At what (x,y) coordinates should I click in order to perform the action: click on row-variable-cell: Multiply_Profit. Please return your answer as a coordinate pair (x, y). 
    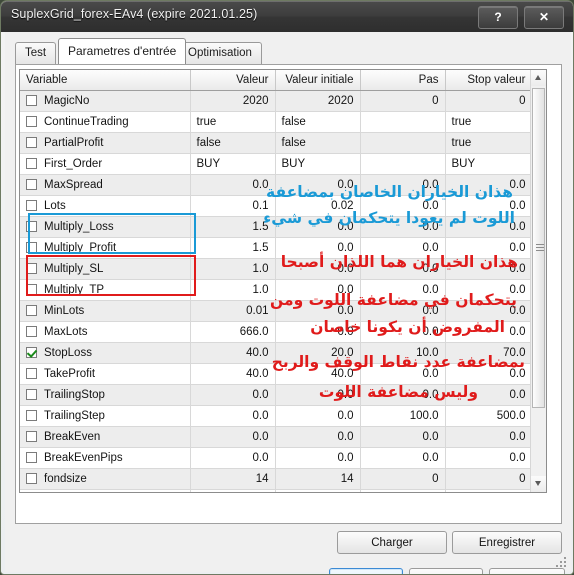
    Looking at the image, I should click on (105, 248).